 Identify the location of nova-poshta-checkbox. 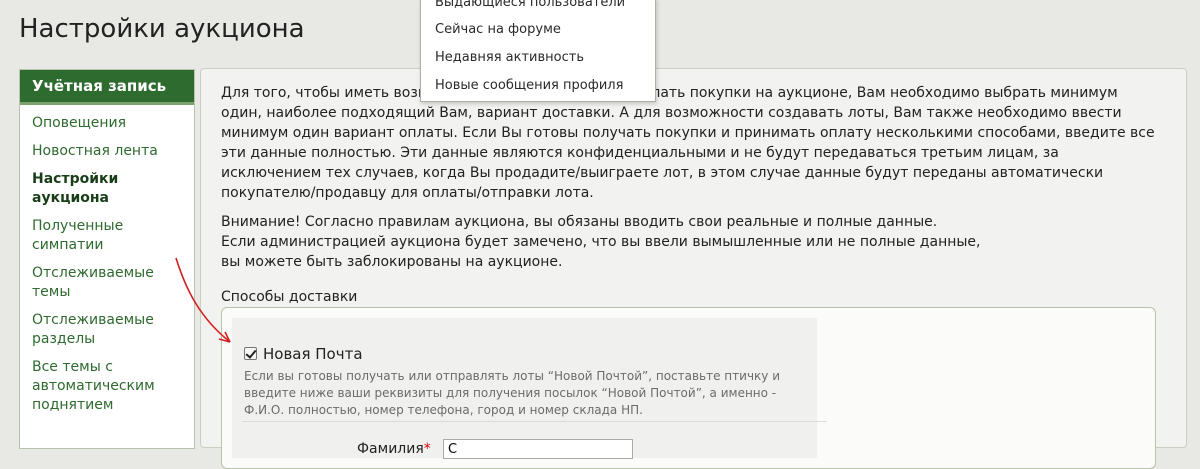
(250, 353).